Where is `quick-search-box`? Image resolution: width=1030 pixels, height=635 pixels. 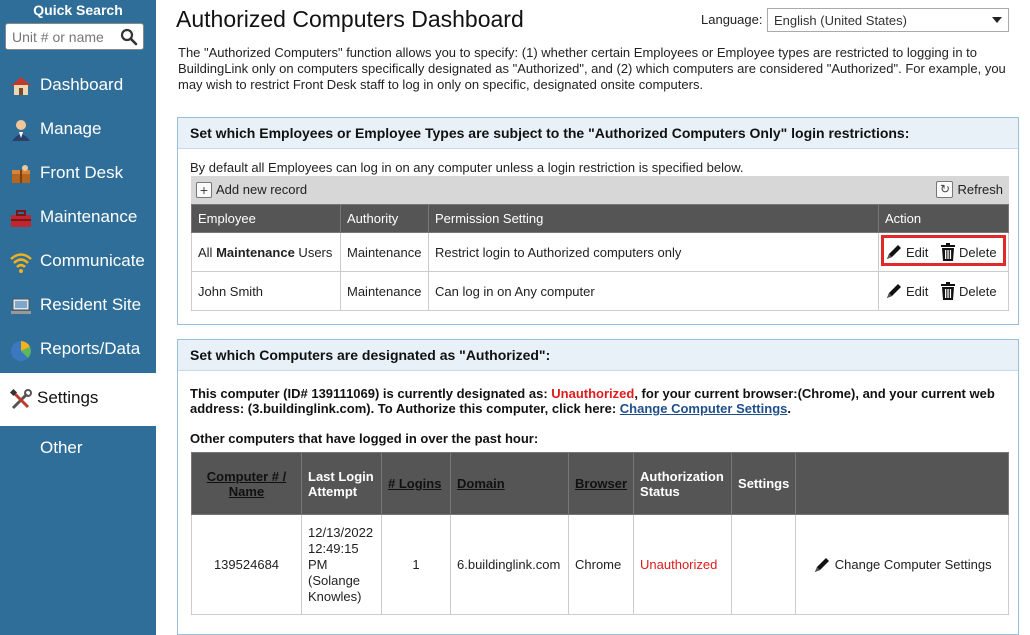 quick-search-box is located at coordinates (74, 36).